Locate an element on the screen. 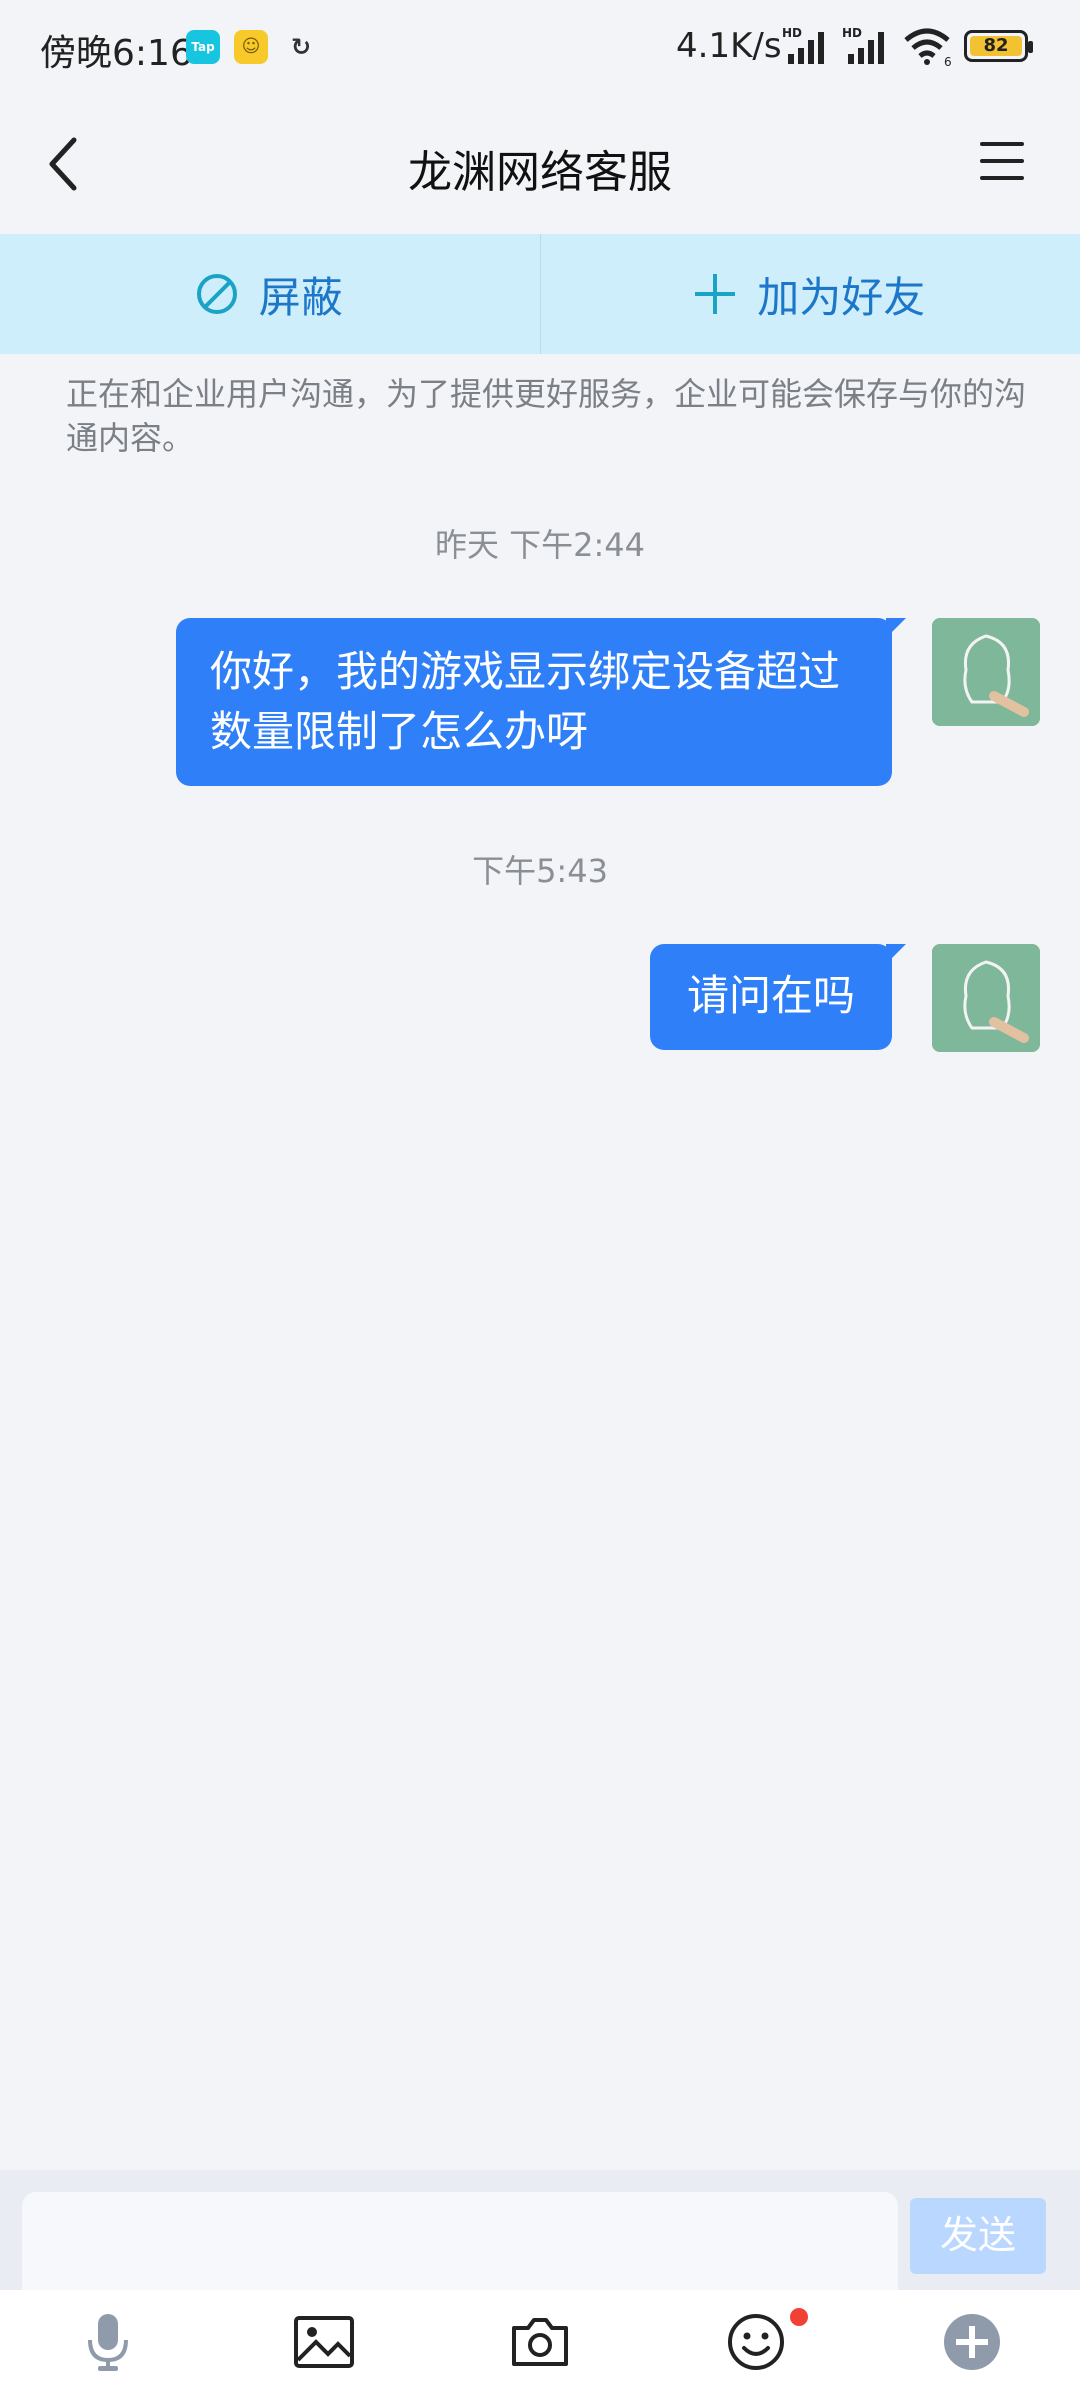  network-speed: 4.1K/s is located at coordinates (729, 46).